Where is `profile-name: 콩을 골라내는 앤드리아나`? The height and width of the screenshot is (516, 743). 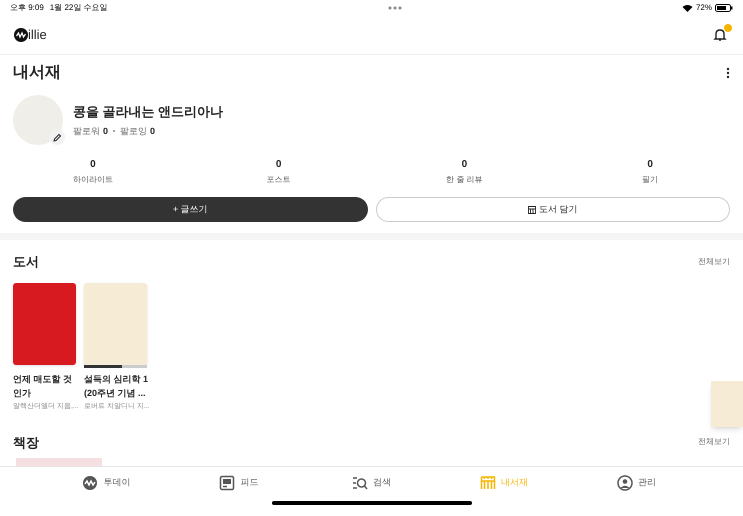 profile-name: 콩을 골라내는 앤드리아나 is located at coordinates (148, 112).